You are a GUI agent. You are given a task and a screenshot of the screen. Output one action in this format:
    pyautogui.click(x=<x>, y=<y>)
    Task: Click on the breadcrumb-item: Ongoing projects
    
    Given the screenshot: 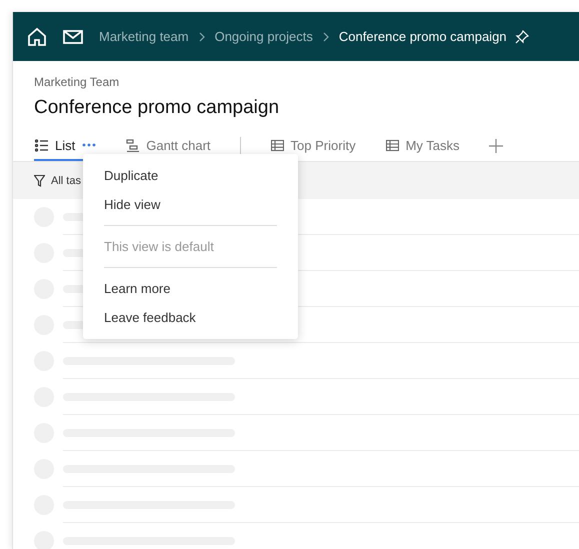 What is the action you would take?
    pyautogui.click(x=263, y=36)
    